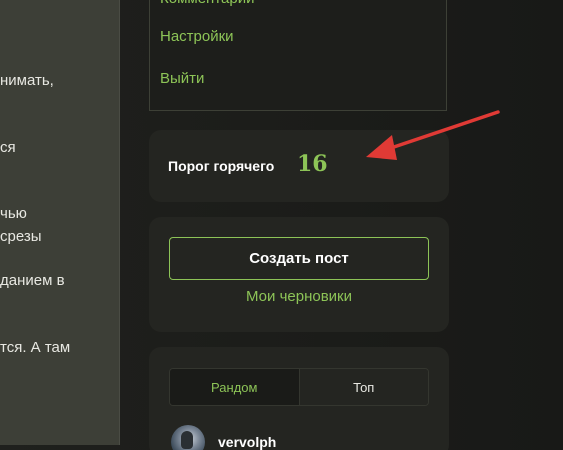 This screenshot has width=563, height=450. What do you see at coordinates (363, 387) in the screenshot?
I see `tab-top: Топ` at bounding box center [363, 387].